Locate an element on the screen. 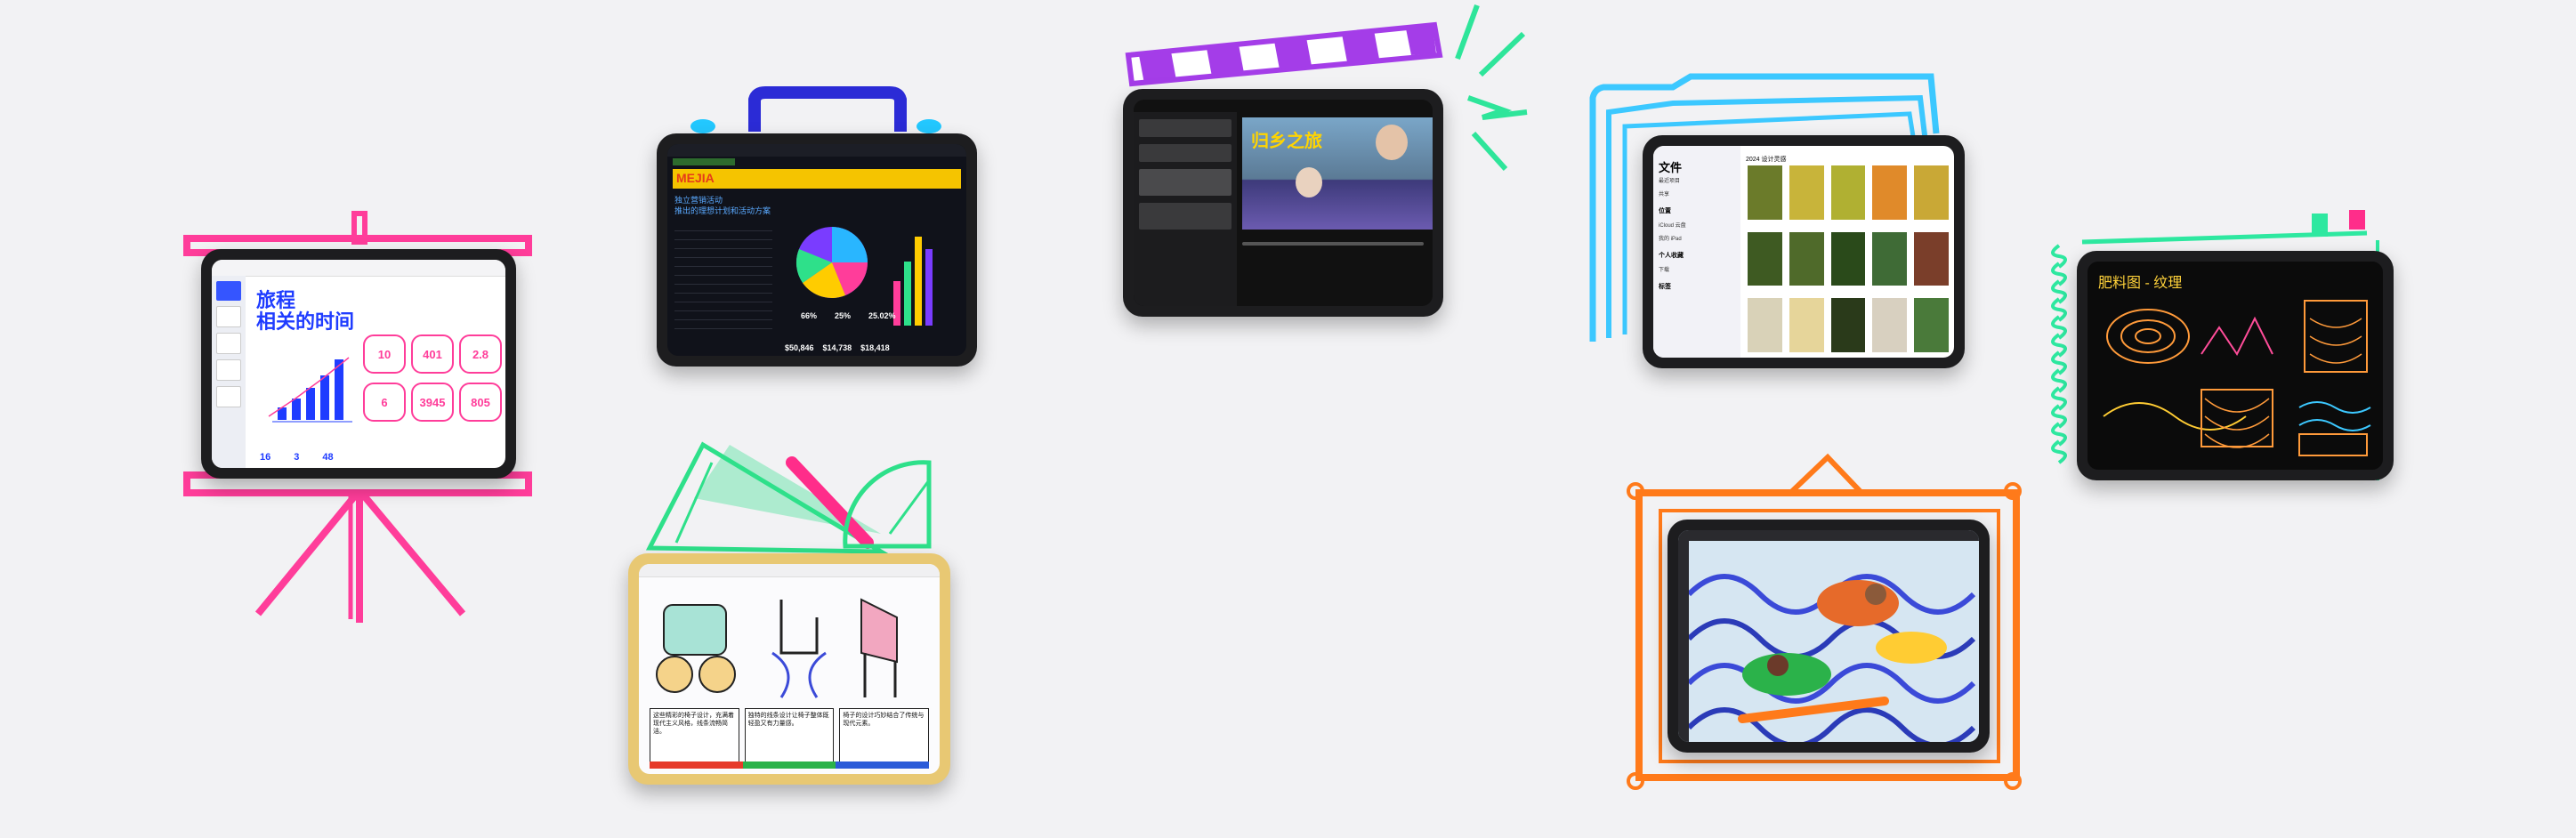 The height and width of the screenshot is (838, 2576). picture-frame-drawing is located at coordinates (1824, 621).